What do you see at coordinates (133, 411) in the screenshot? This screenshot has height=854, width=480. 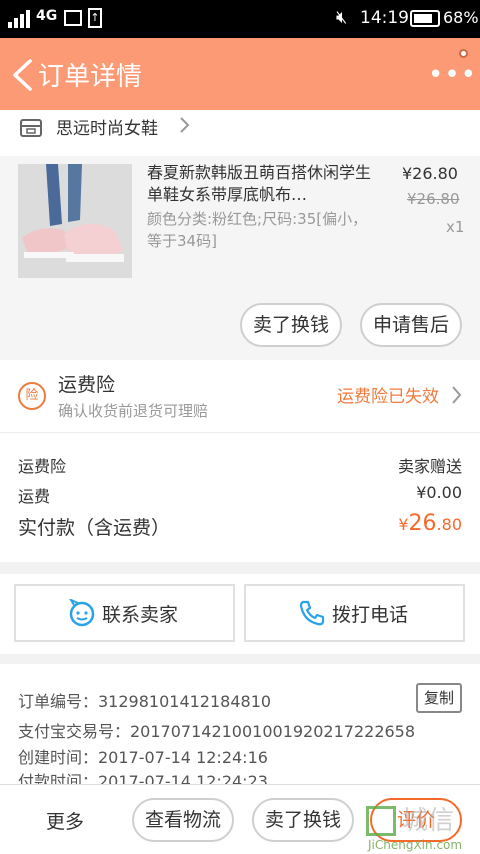 I see `insurance-subtitle: 确认收货前退货可理赔` at bounding box center [133, 411].